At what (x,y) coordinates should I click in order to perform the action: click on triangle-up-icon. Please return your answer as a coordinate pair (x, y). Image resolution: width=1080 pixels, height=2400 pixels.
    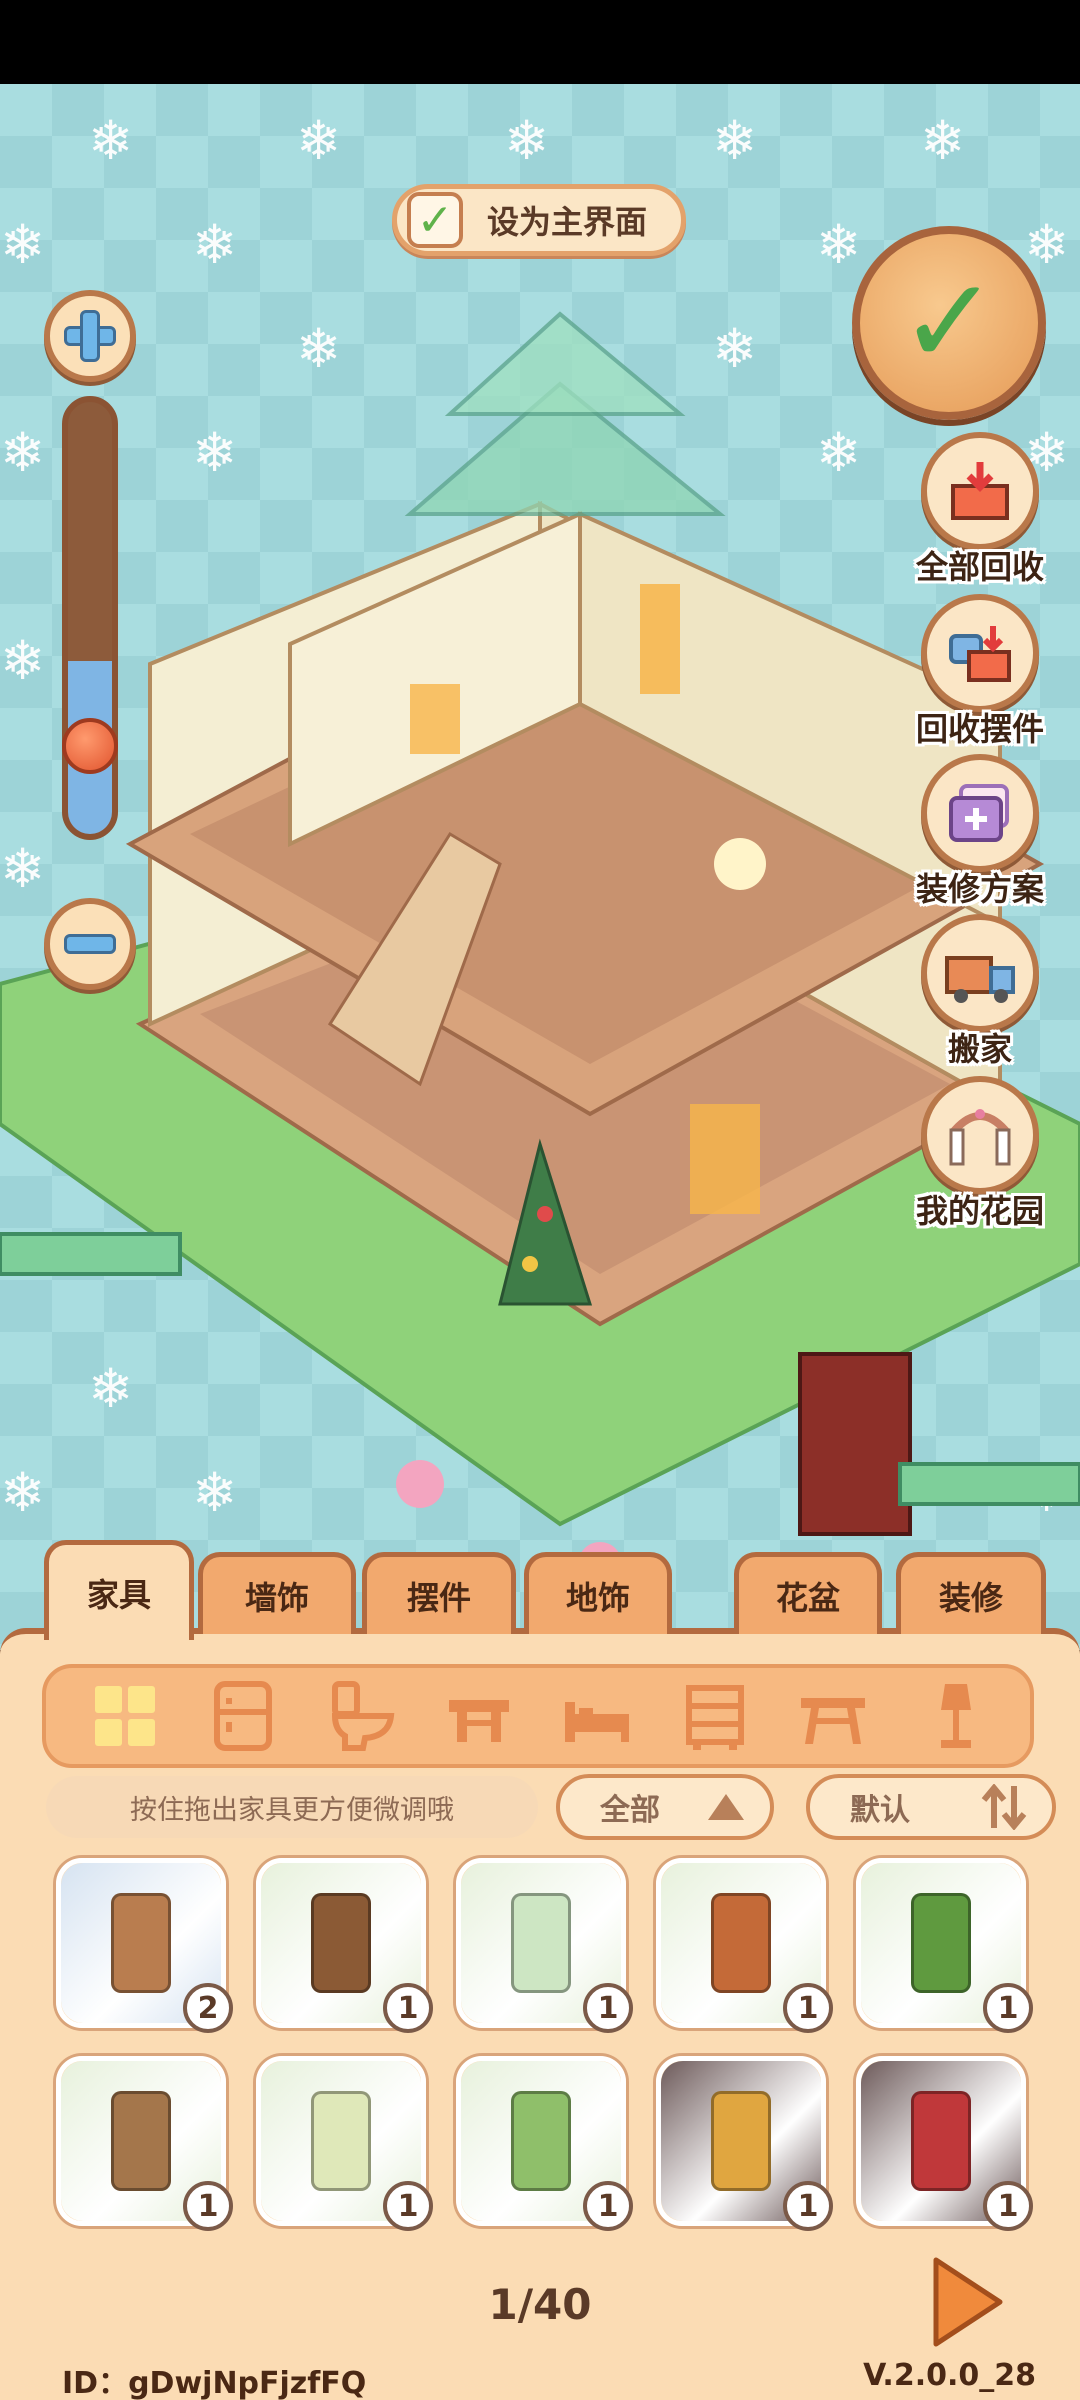
    Looking at the image, I should click on (726, 1807).